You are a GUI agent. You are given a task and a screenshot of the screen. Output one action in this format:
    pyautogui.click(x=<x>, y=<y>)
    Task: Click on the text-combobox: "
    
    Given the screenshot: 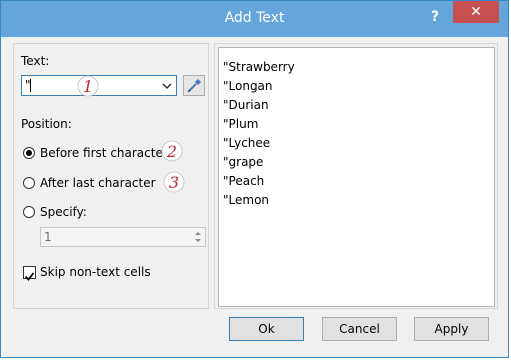 What is the action you would take?
    pyautogui.click(x=99, y=85)
    